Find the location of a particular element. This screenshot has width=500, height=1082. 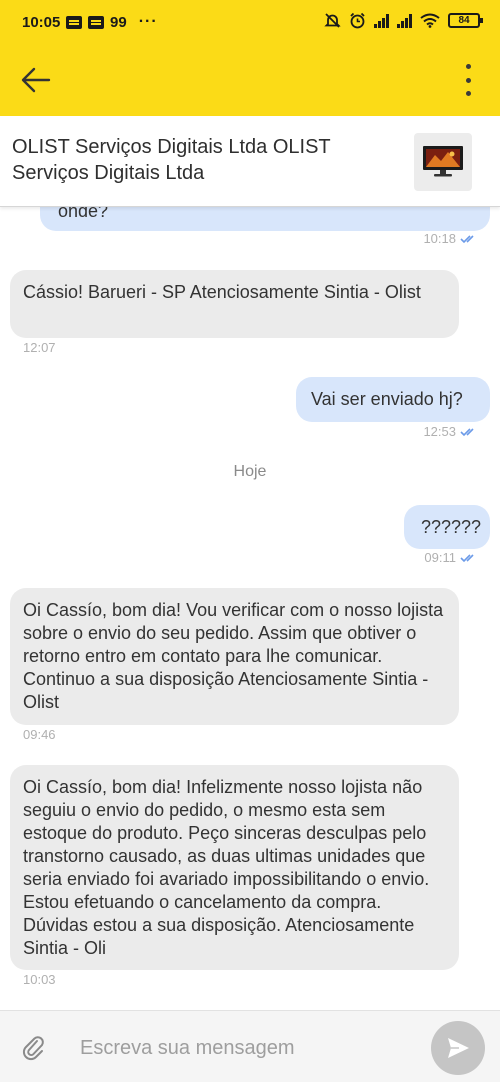

more-notifications-icon: ··· is located at coordinates (148, 21).